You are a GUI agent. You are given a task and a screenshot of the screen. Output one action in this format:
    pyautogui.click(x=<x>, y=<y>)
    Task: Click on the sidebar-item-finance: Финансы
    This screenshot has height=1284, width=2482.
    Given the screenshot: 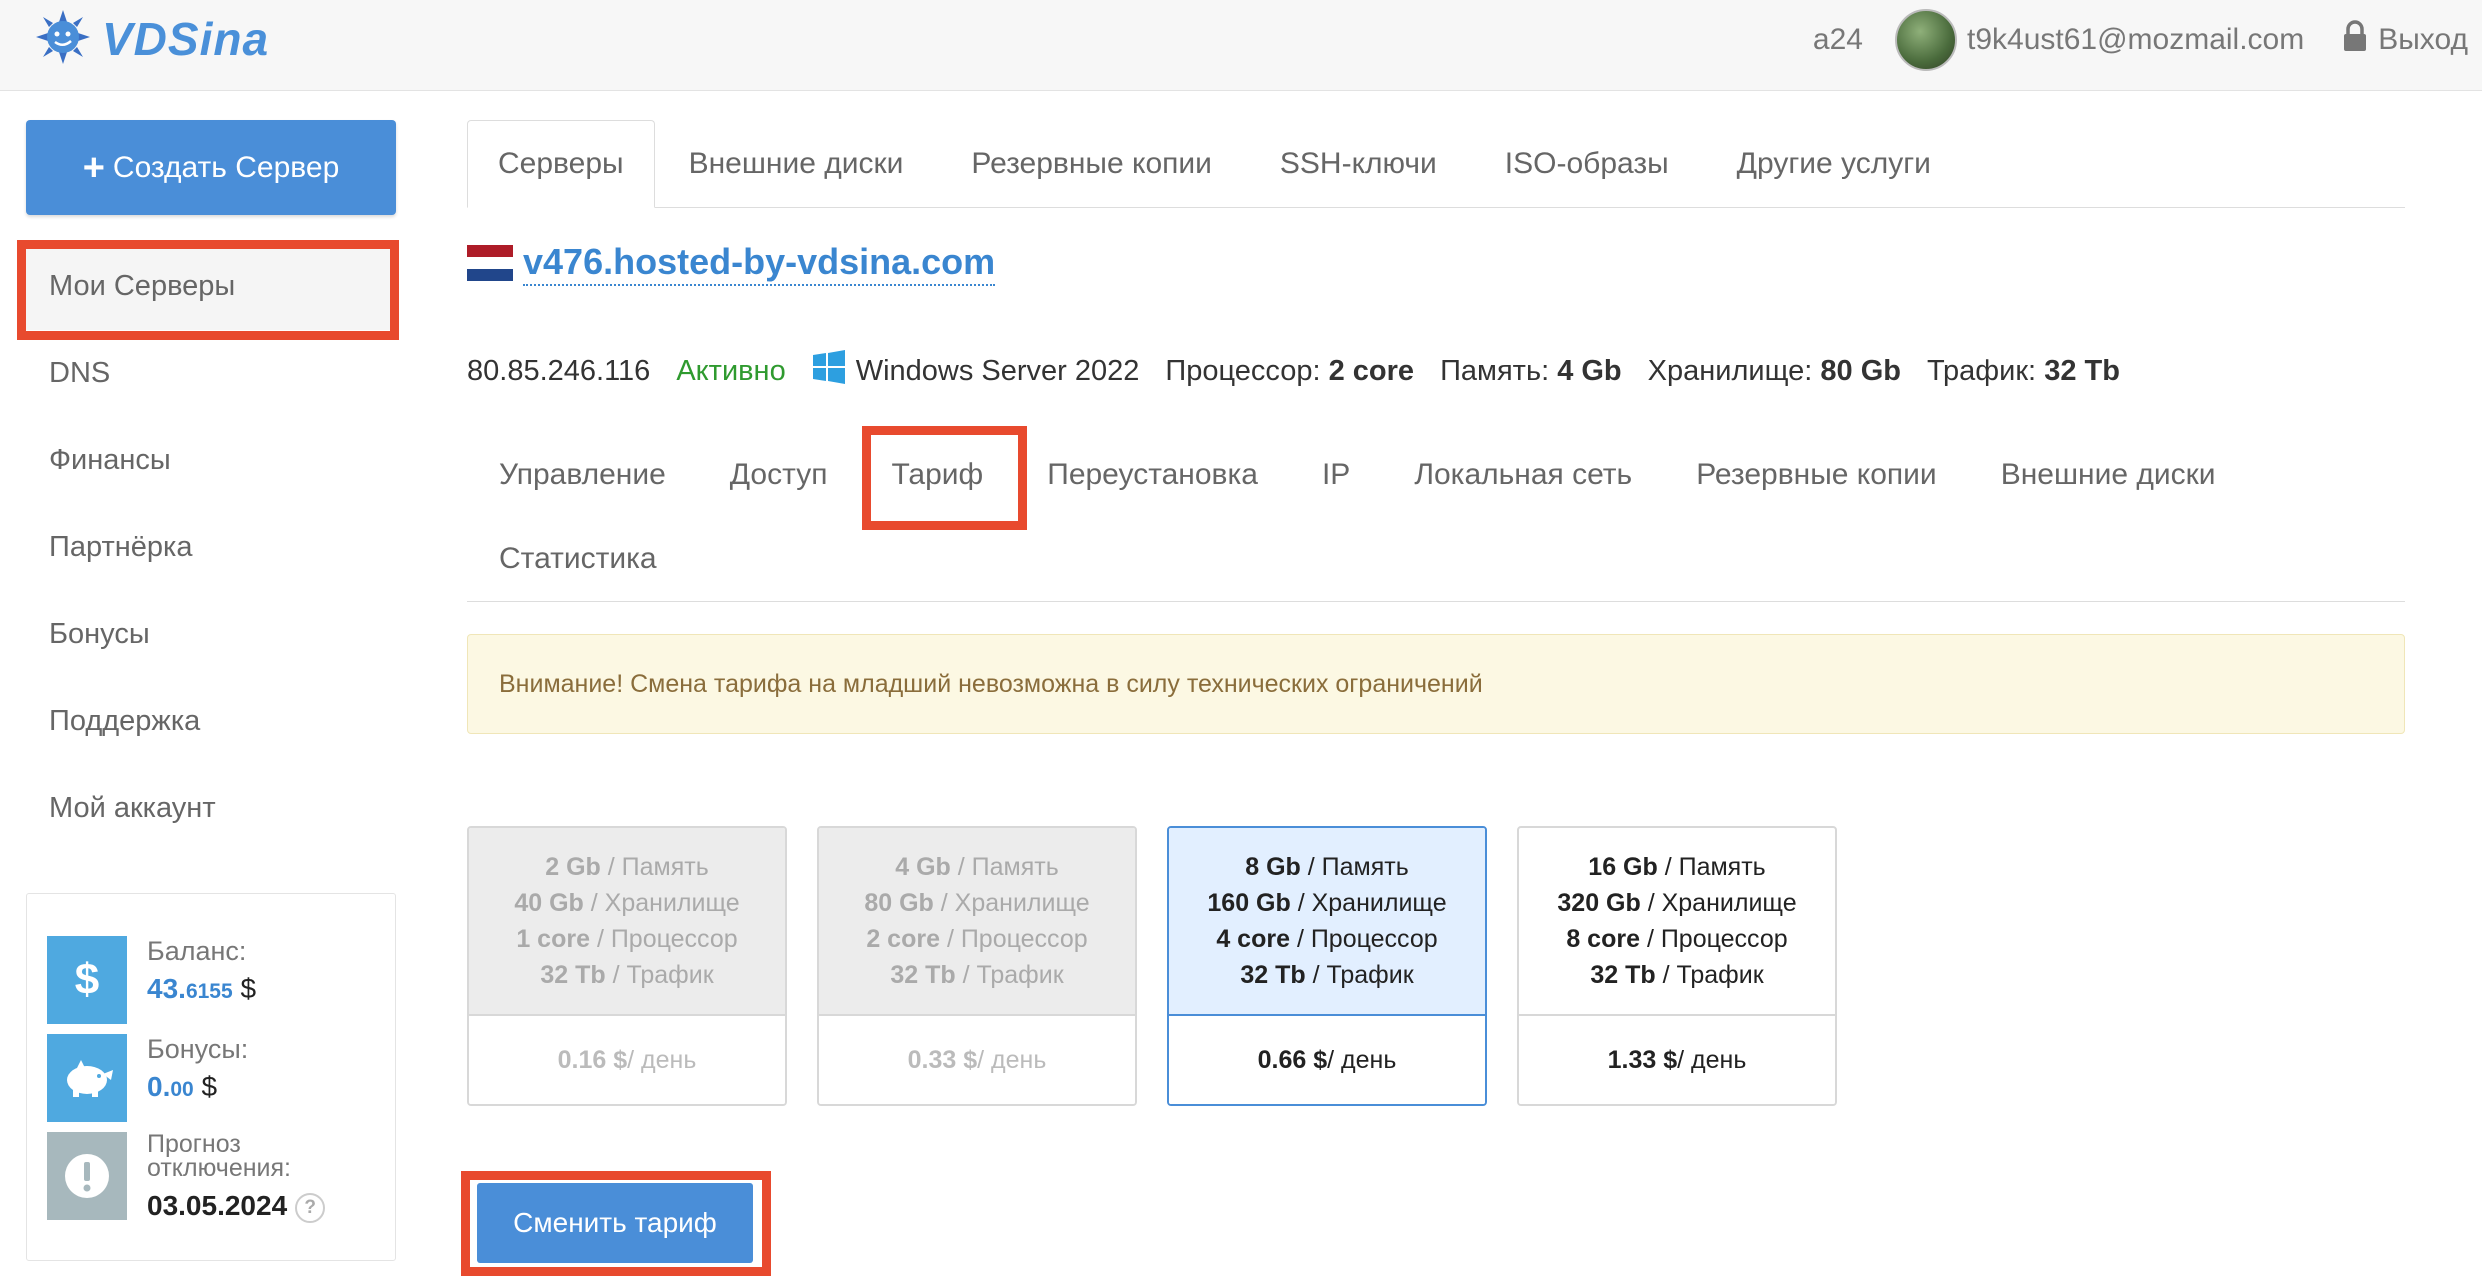 What is the action you would take?
    pyautogui.click(x=211, y=460)
    